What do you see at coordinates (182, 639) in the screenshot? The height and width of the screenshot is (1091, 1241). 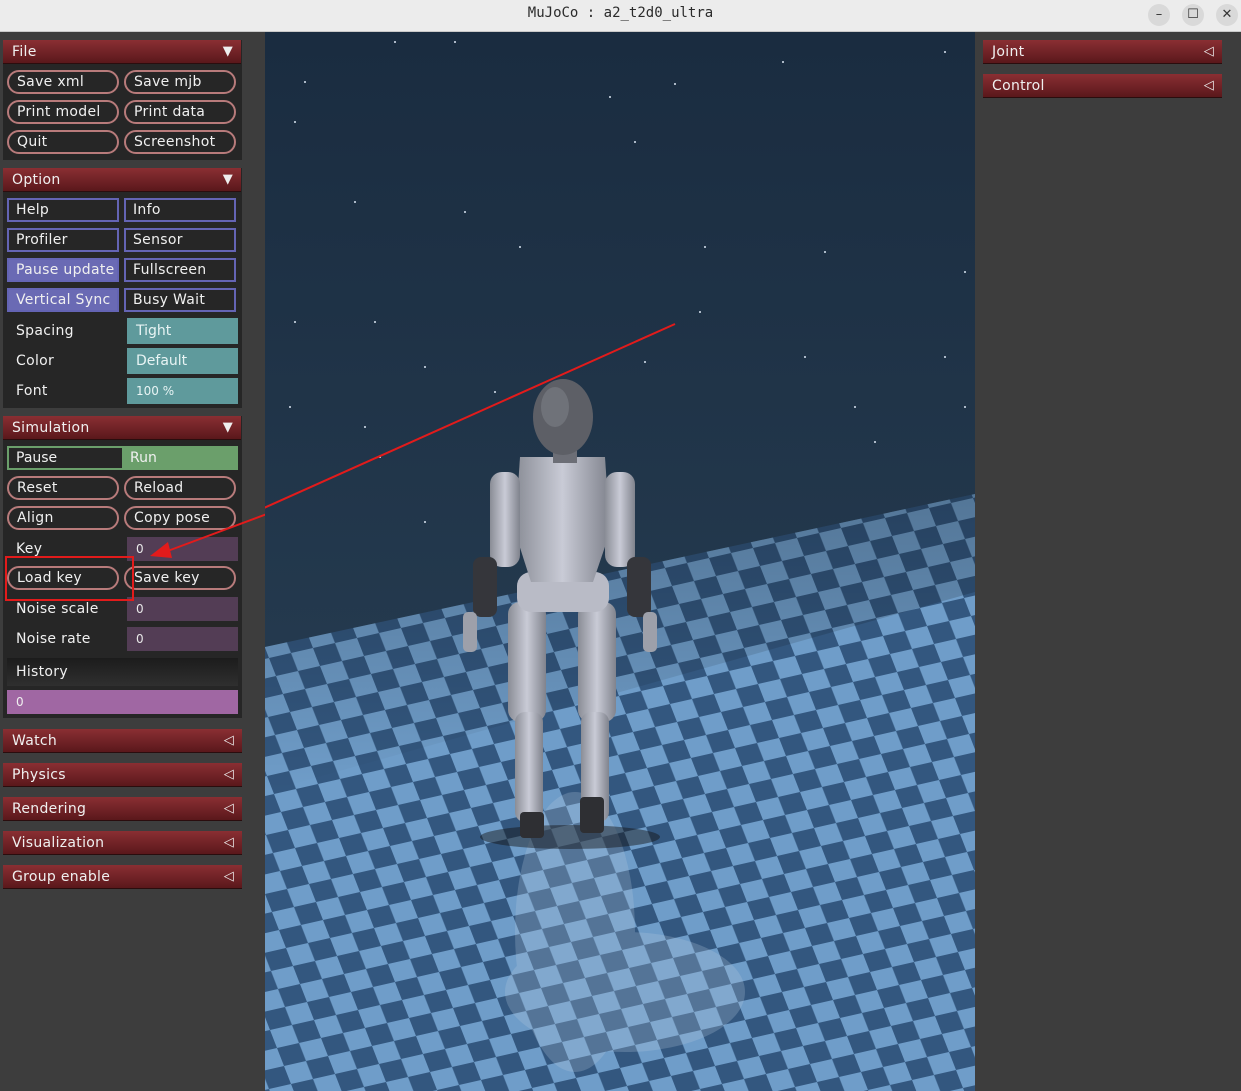 I see `noise-rate-slider: 0` at bounding box center [182, 639].